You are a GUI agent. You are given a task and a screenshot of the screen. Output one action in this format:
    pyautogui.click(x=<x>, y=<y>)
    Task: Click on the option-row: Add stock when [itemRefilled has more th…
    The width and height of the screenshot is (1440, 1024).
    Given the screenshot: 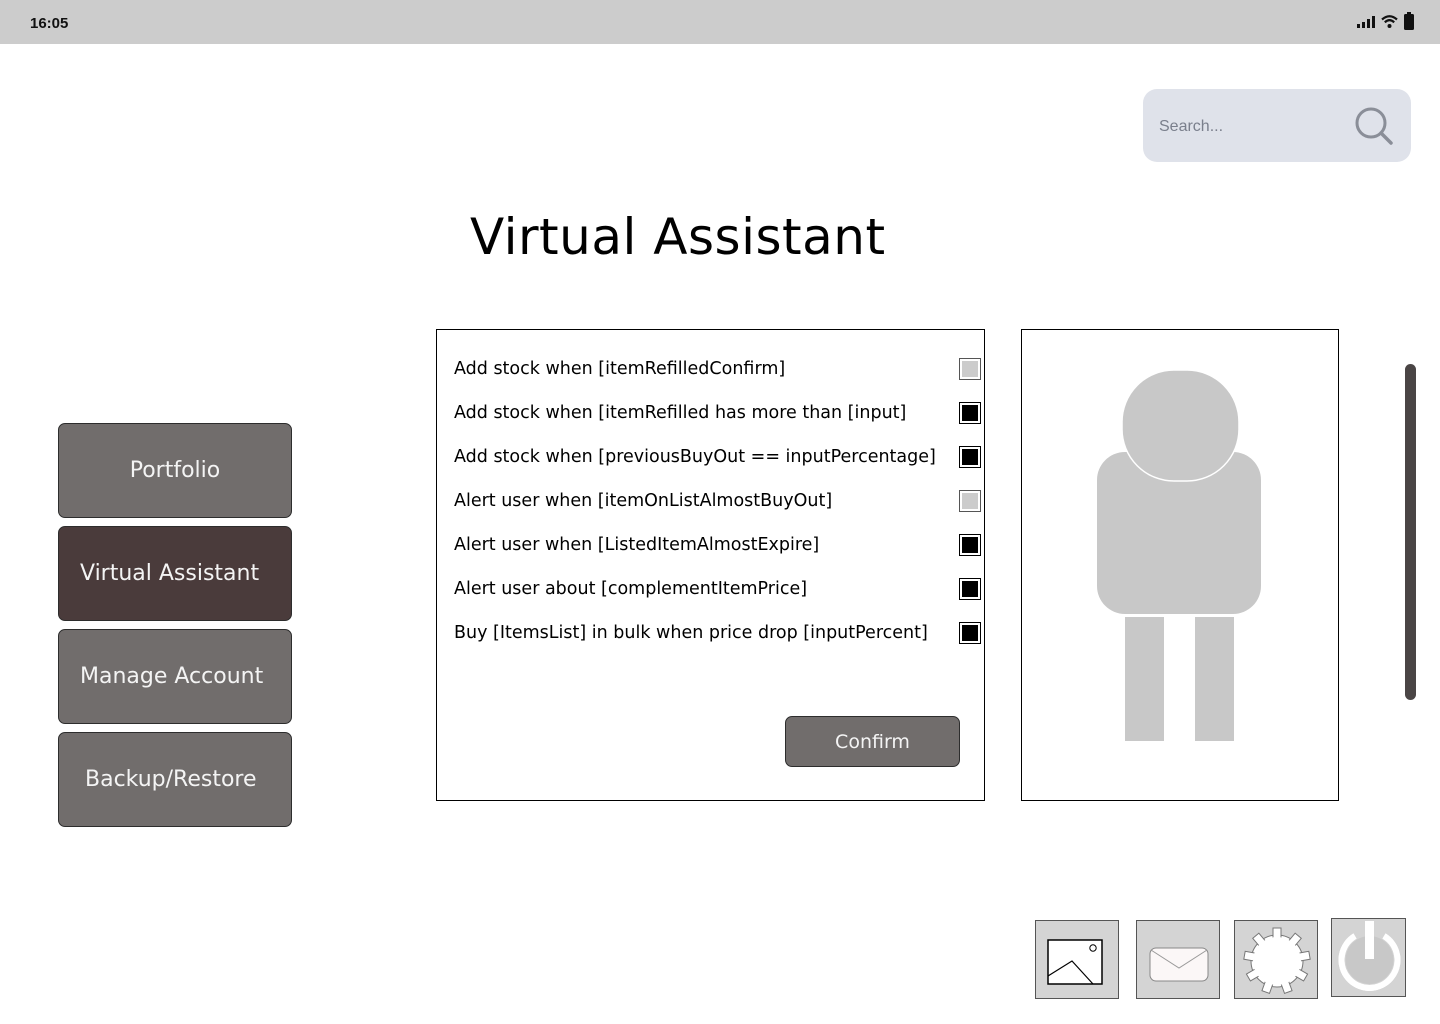 What is the action you would take?
    pyautogui.click(x=719, y=414)
    